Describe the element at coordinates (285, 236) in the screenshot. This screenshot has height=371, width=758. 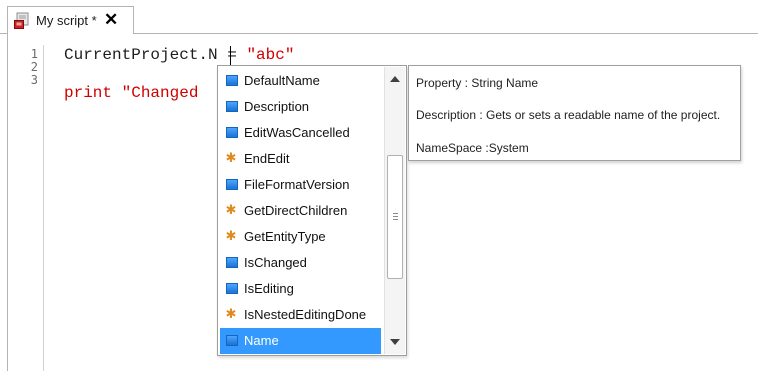
I see `list-item-label: GetEntityType` at that location.